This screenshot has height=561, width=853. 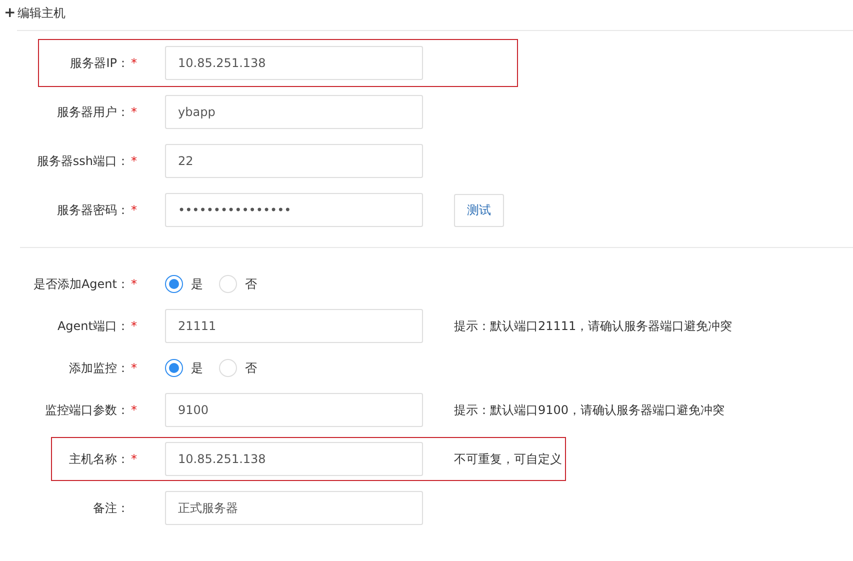 What do you see at coordinates (294, 112) in the screenshot?
I see `input-field: ybapp` at bounding box center [294, 112].